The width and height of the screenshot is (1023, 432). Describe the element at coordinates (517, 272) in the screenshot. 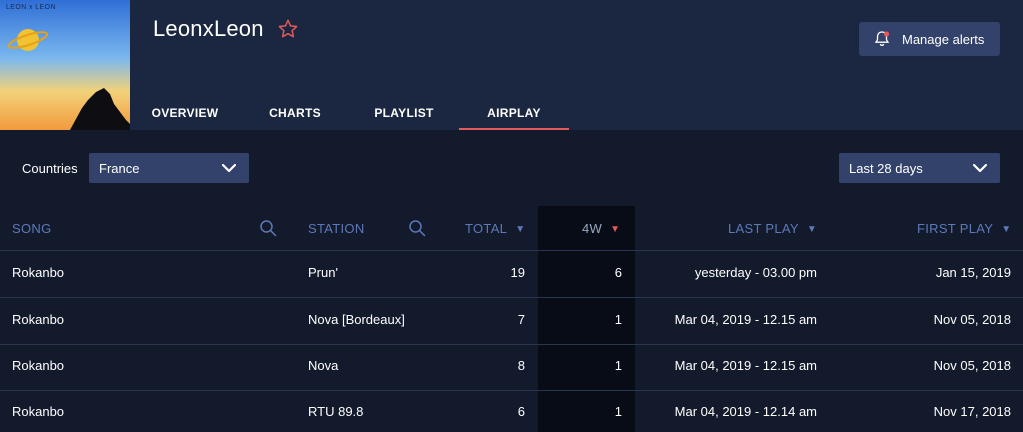

I see `cell-total: 19` at that location.